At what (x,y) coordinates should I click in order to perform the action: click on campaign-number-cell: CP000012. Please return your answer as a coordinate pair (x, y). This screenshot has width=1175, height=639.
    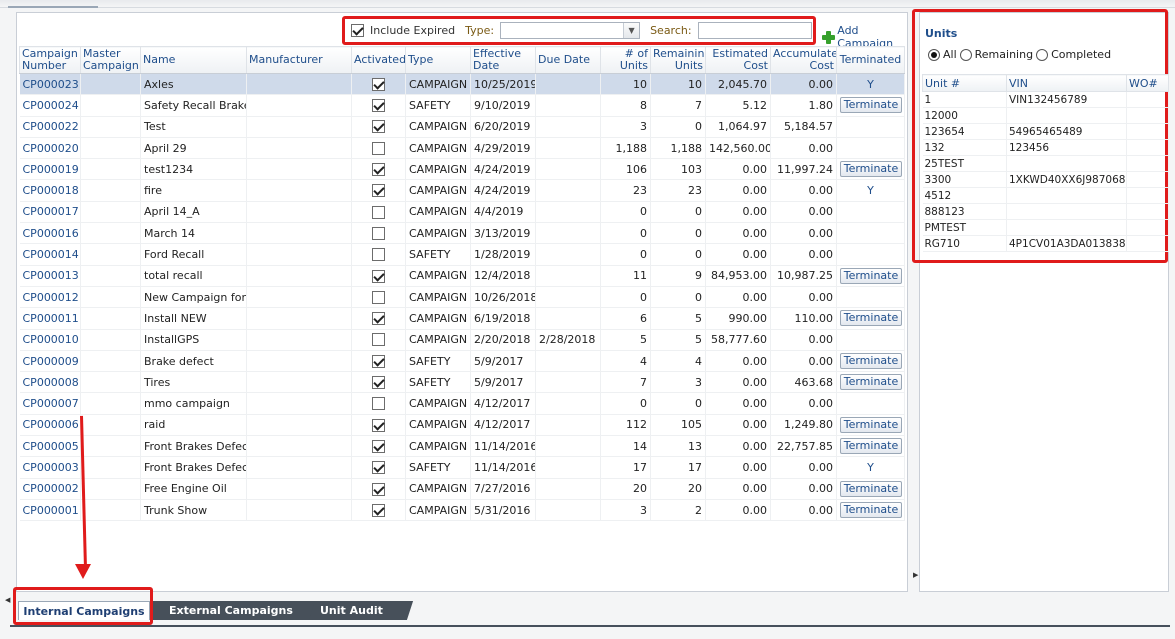
    Looking at the image, I should click on (50, 297).